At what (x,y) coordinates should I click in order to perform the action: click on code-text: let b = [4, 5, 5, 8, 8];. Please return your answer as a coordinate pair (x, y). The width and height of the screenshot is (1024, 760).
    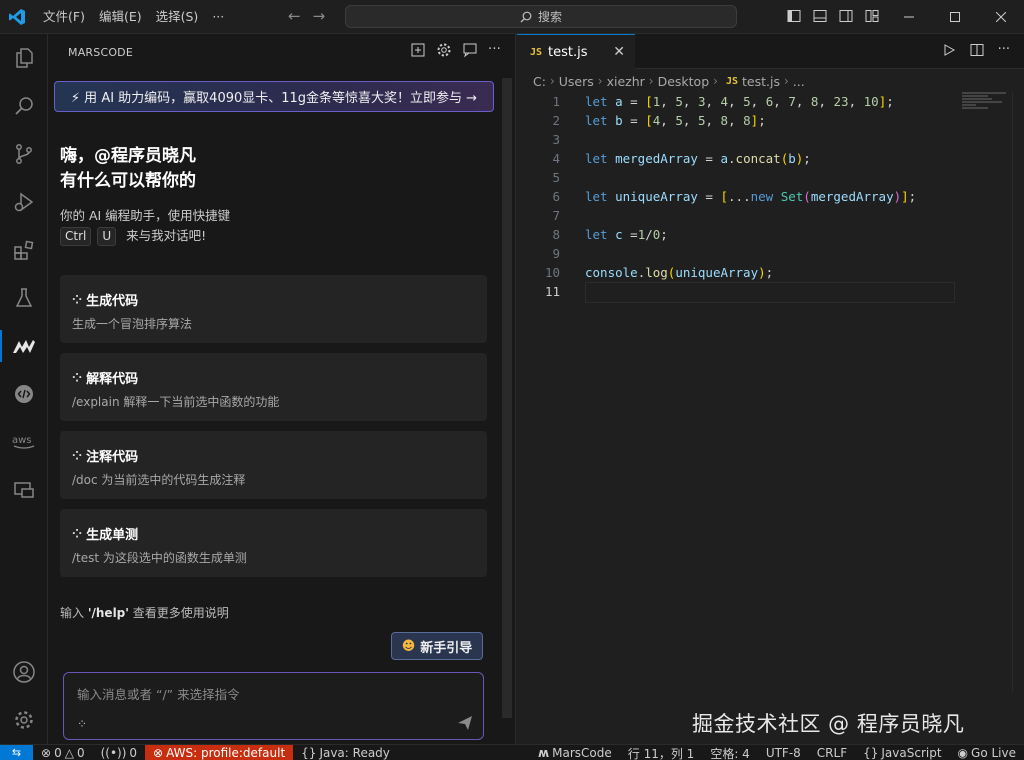
    Looking at the image, I should click on (675, 120).